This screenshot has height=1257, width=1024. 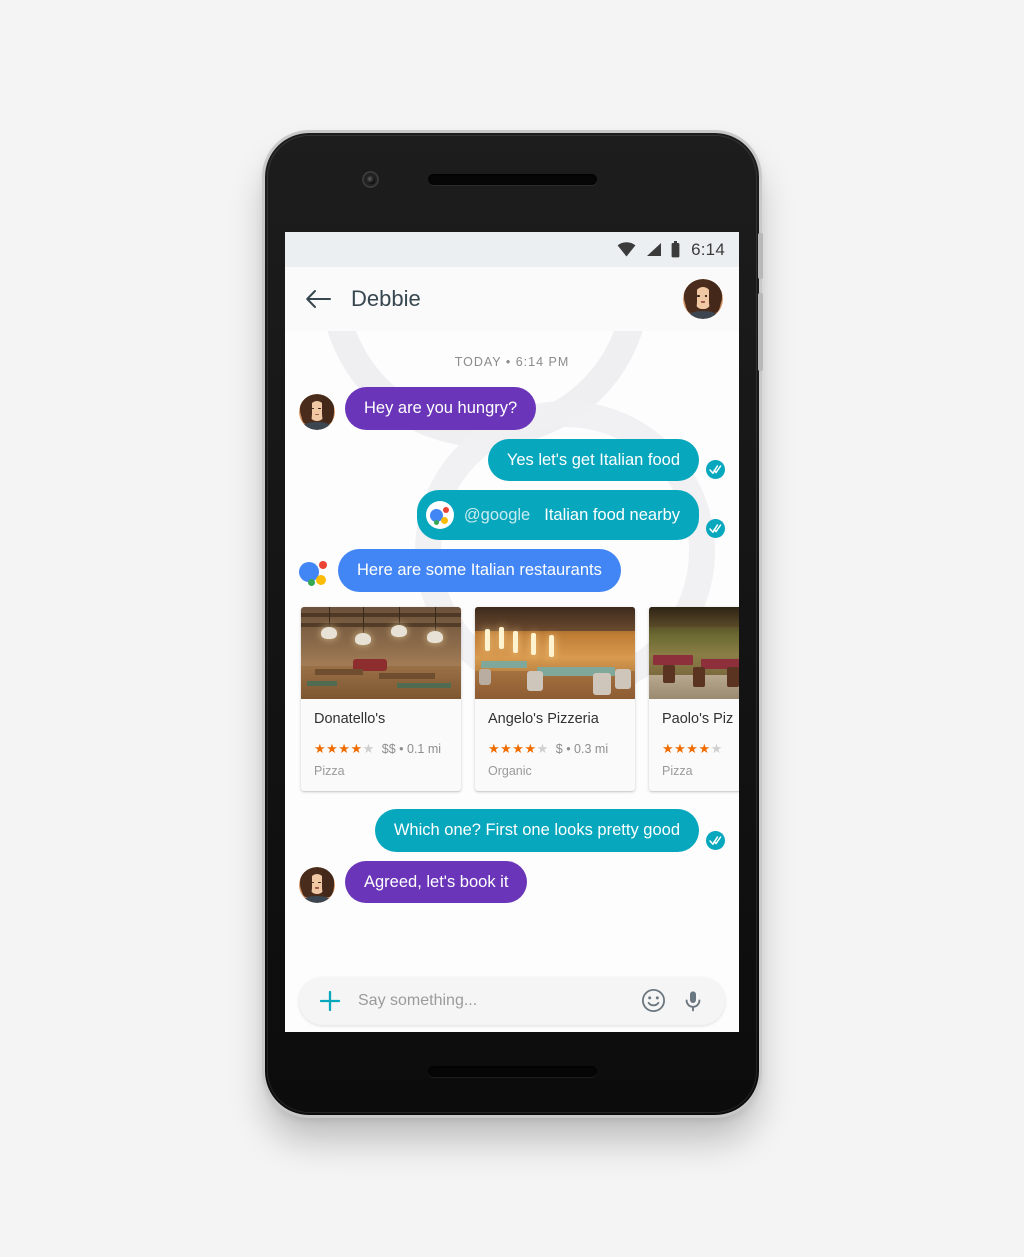 What do you see at coordinates (510, 770) in the screenshot?
I see `restaurant-category: Organic` at bounding box center [510, 770].